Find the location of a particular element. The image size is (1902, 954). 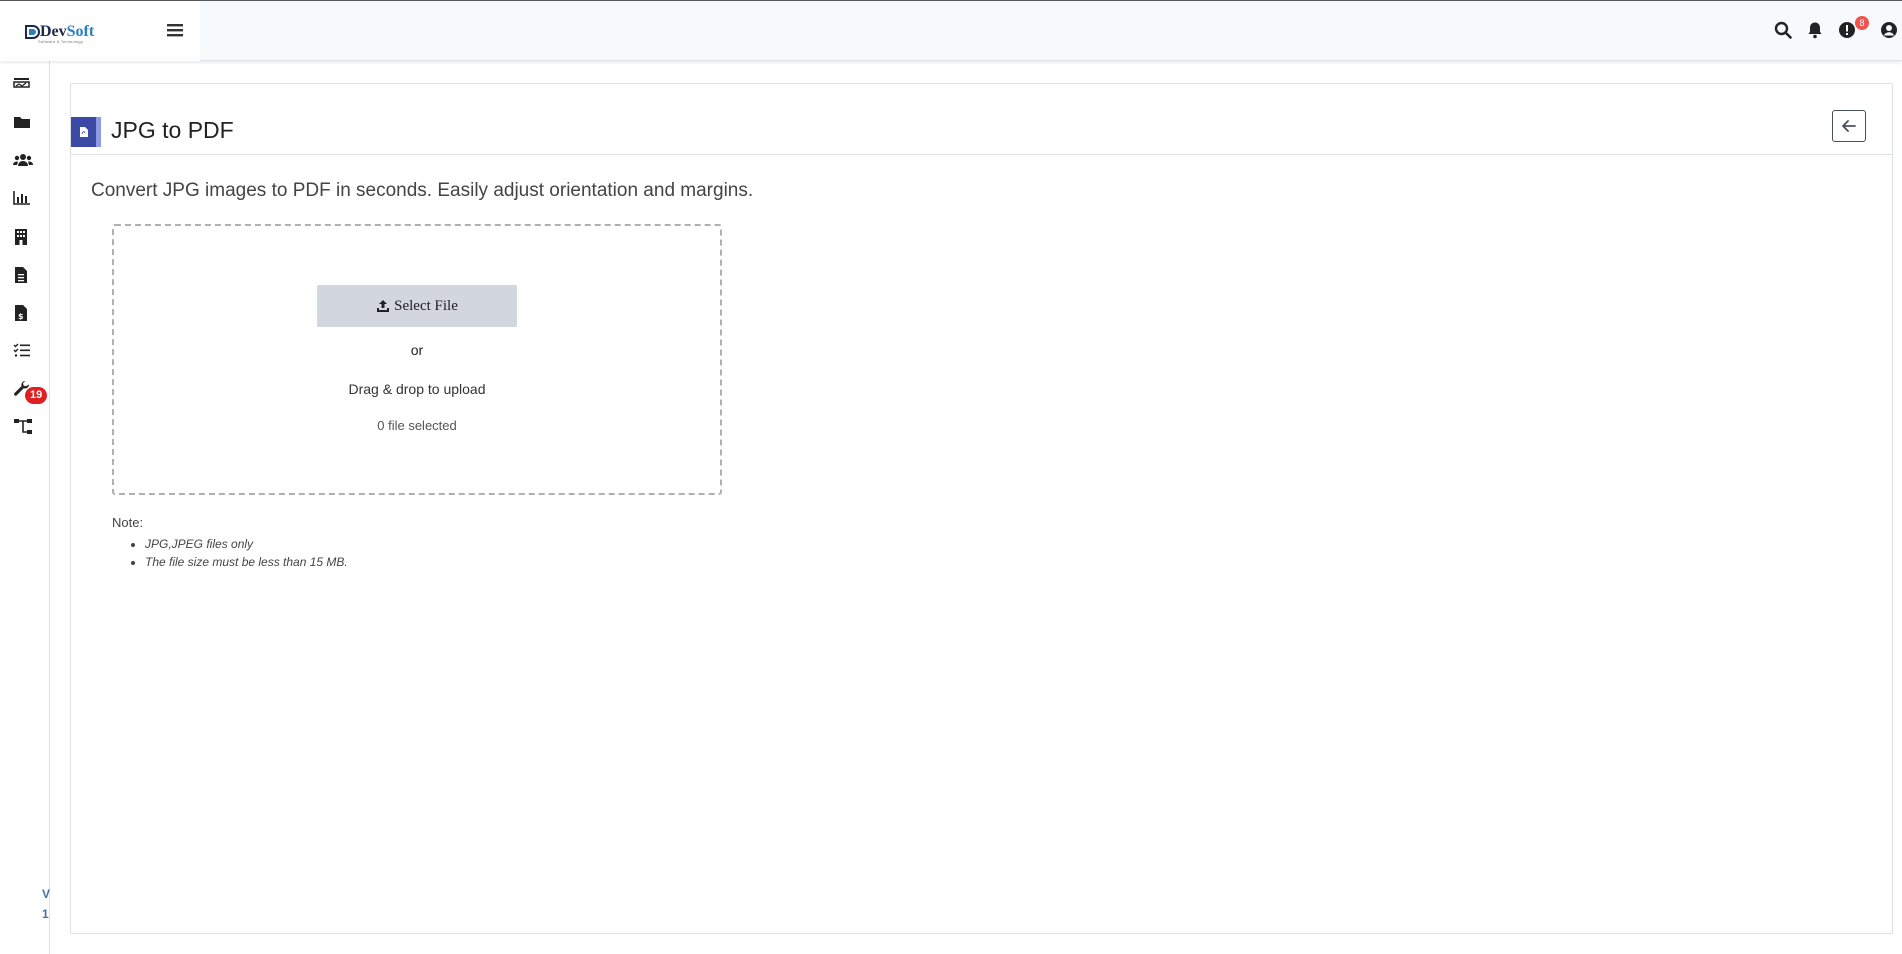

sidebar-item-dashboard is located at coordinates (23, 86).